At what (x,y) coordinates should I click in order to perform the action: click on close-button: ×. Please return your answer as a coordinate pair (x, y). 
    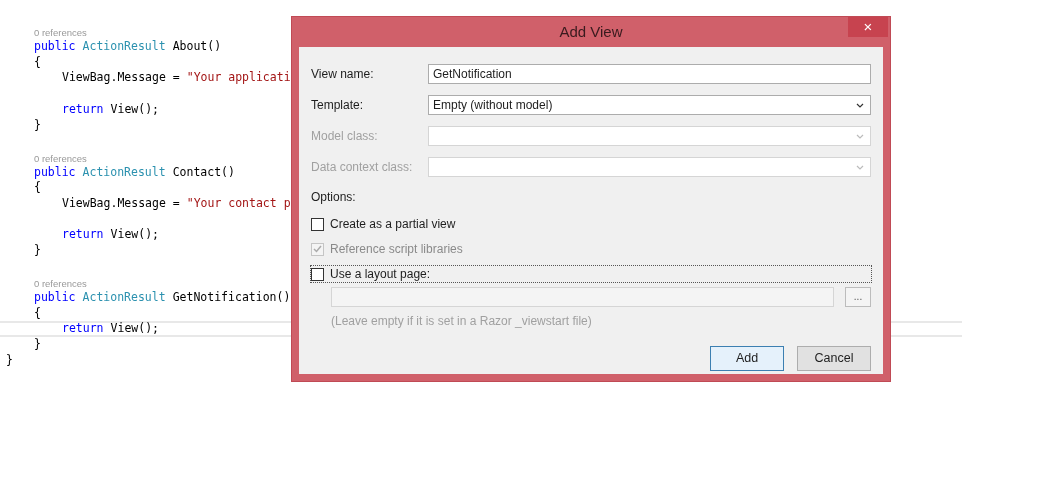
    Looking at the image, I should click on (868, 27).